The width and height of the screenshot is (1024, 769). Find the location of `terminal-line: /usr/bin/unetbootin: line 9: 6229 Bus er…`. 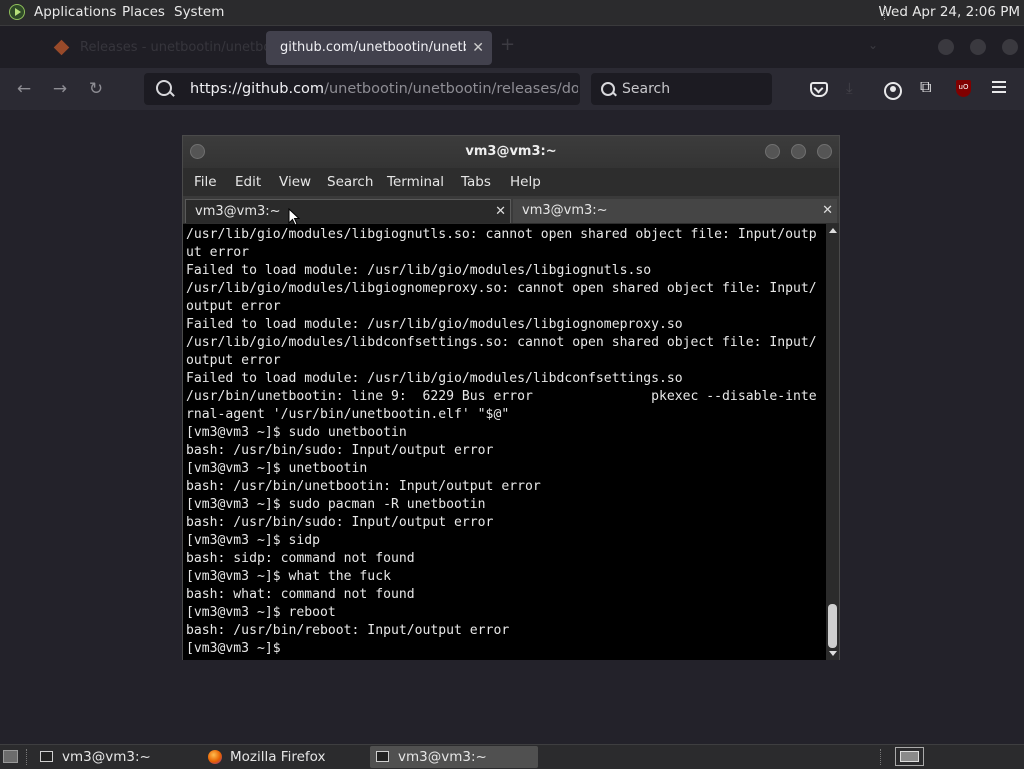

terminal-line: /usr/bin/unetbootin: line 9: 6229 Bus er… is located at coordinates (501, 396).